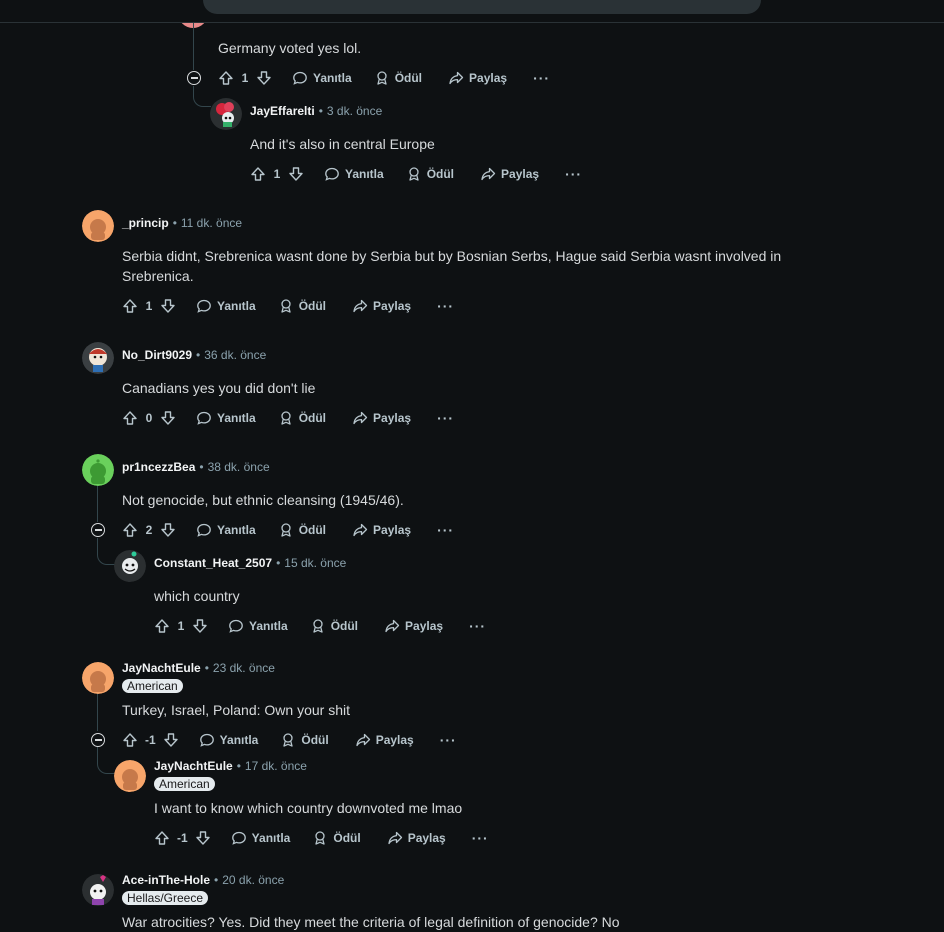 Image resolution: width=944 pixels, height=932 pixels. Describe the element at coordinates (238, 838) in the screenshot. I see `reply-icon` at that location.